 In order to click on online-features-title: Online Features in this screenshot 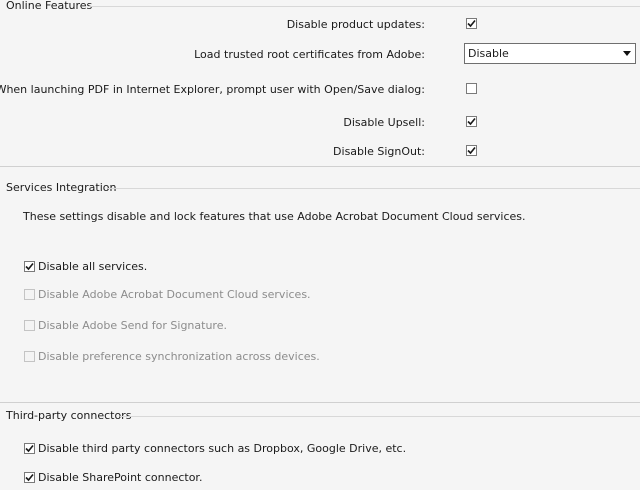, I will do `click(49, 6)`.